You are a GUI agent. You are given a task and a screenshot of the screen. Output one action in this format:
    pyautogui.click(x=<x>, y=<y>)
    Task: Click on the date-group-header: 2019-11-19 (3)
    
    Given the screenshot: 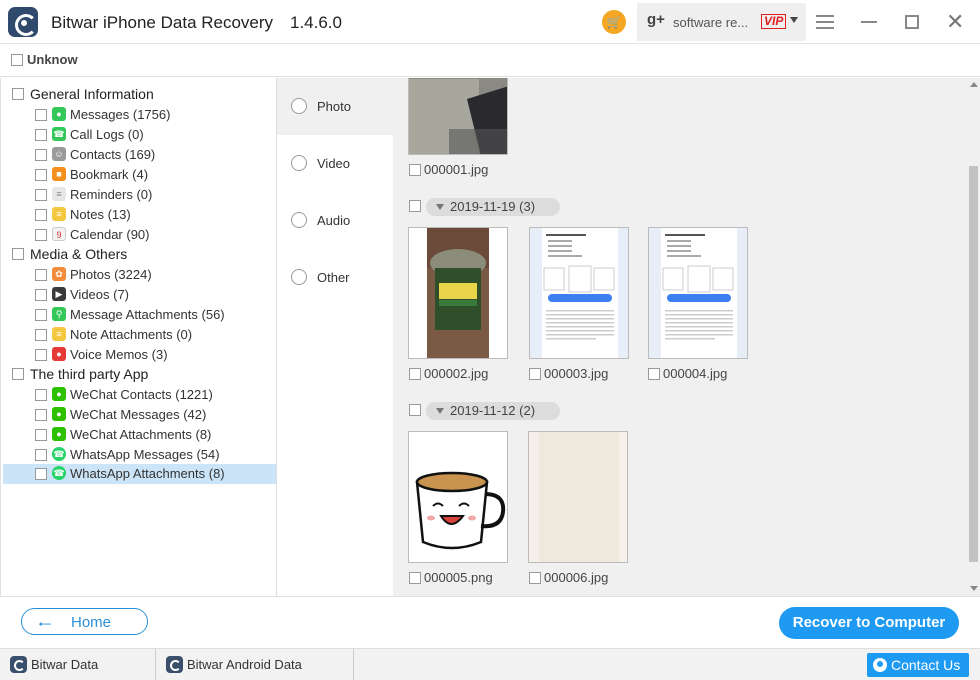 What is the action you would take?
    pyautogui.click(x=489, y=207)
    